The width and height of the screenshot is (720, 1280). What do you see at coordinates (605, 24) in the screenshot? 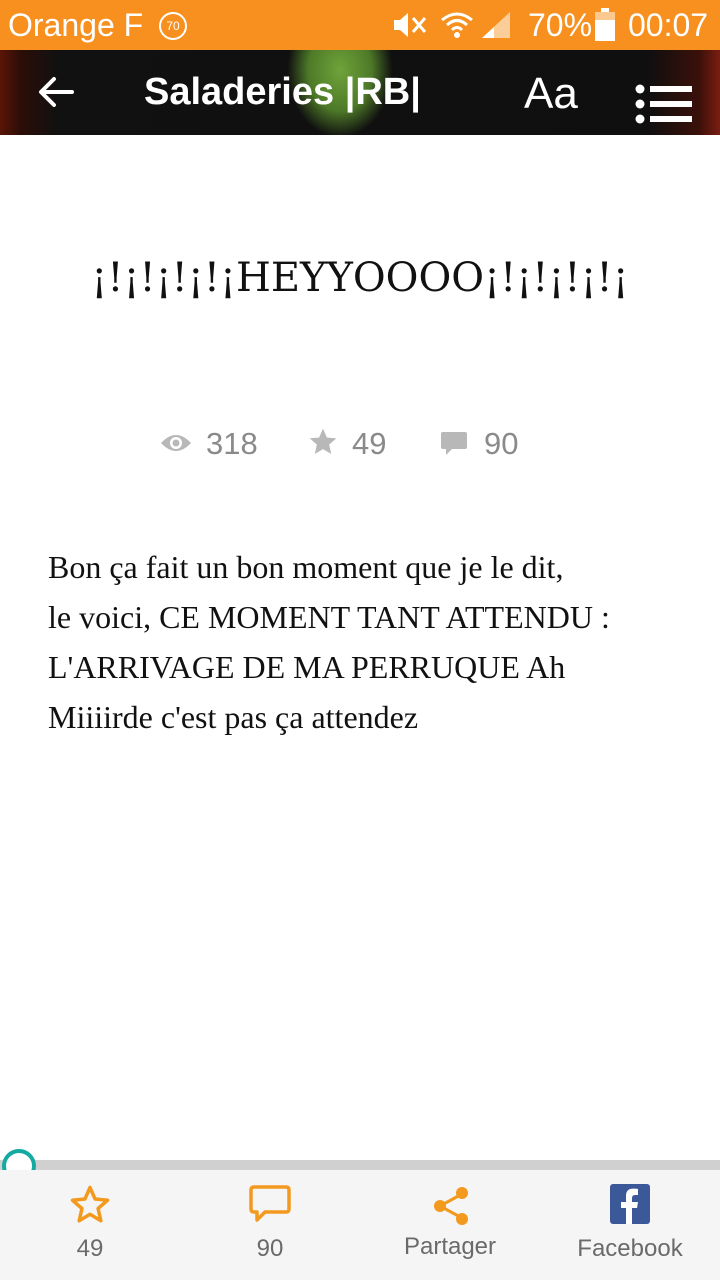
I see `battery-icon` at bounding box center [605, 24].